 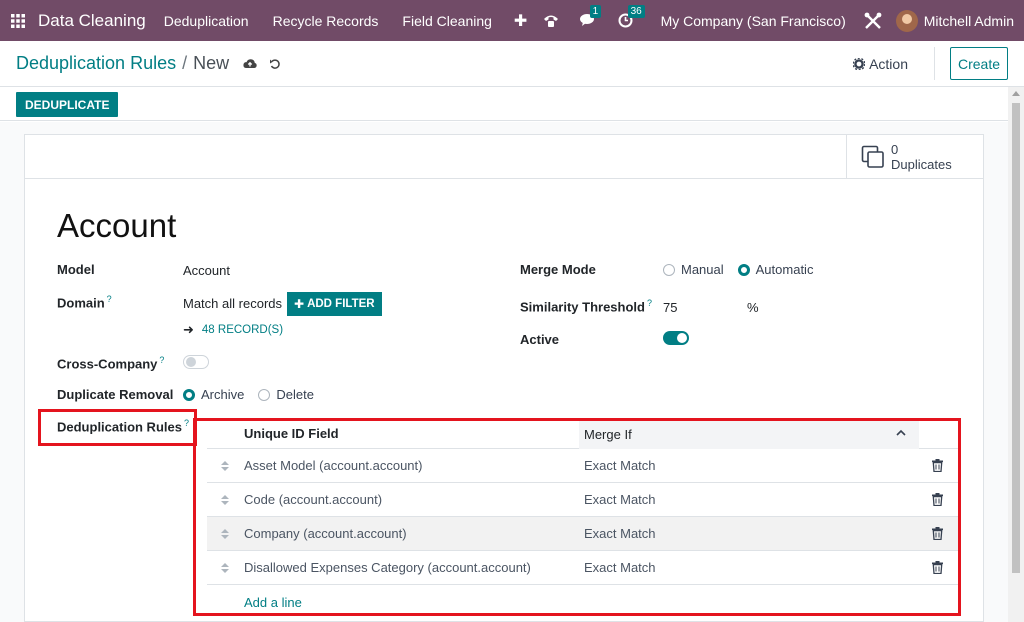 What do you see at coordinates (583, 602) in the screenshot?
I see `add-a-line-link: Add a line` at bounding box center [583, 602].